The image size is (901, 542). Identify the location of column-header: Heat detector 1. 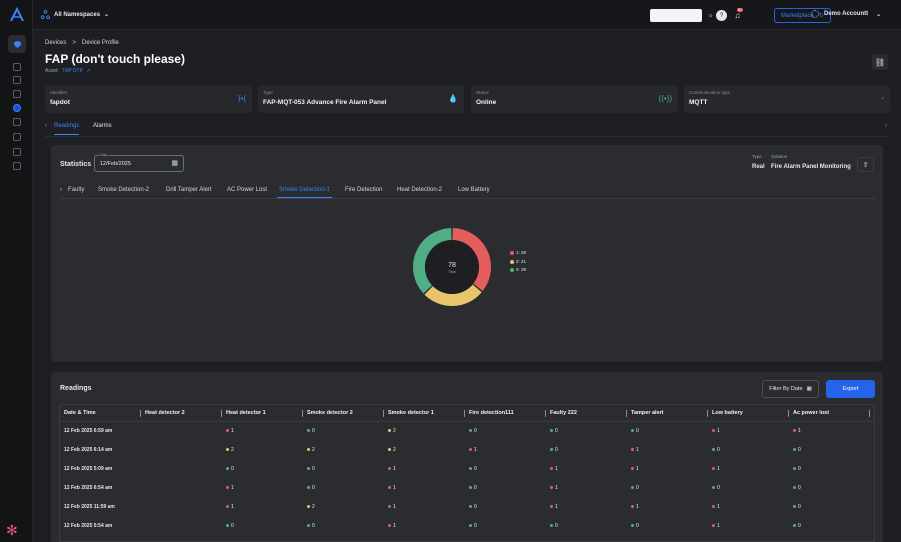
(246, 413).